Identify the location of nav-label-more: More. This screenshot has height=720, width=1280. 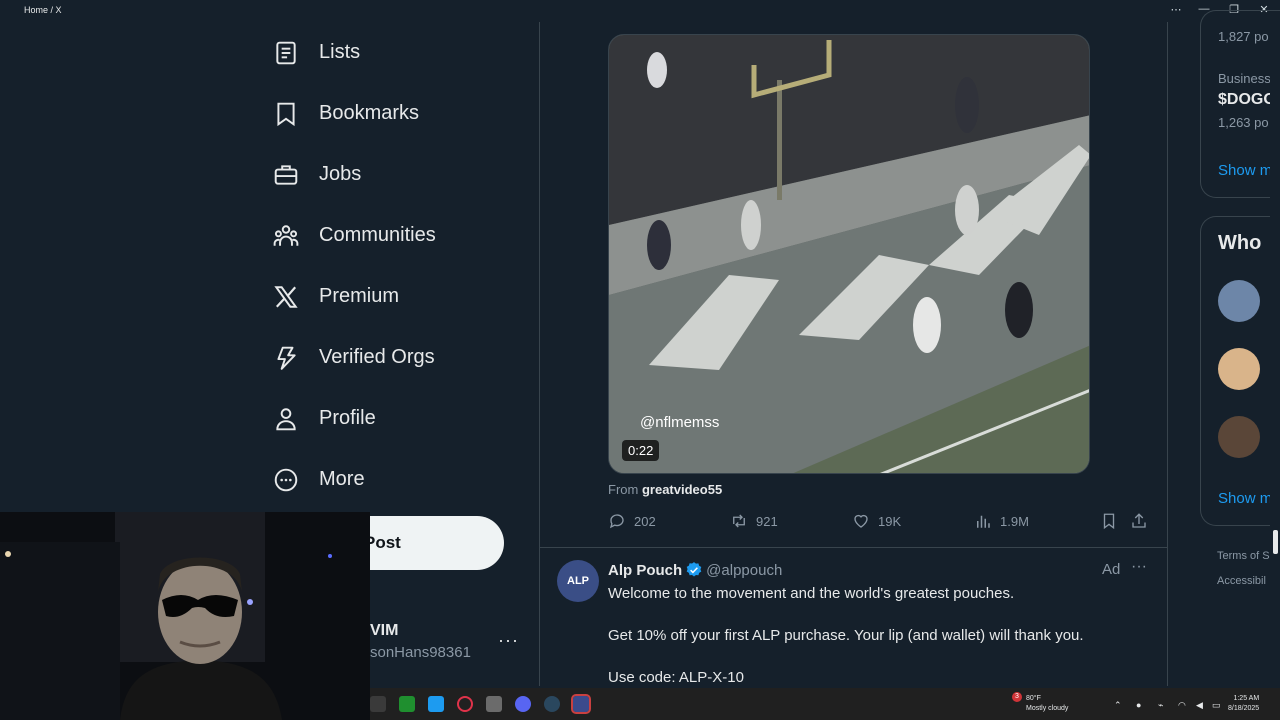
(342, 479).